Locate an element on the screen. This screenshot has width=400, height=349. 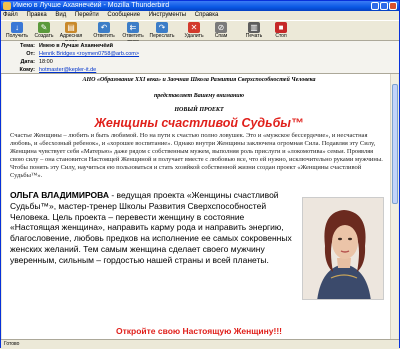
stop-icon: ■ is located at coordinates (281, 27).